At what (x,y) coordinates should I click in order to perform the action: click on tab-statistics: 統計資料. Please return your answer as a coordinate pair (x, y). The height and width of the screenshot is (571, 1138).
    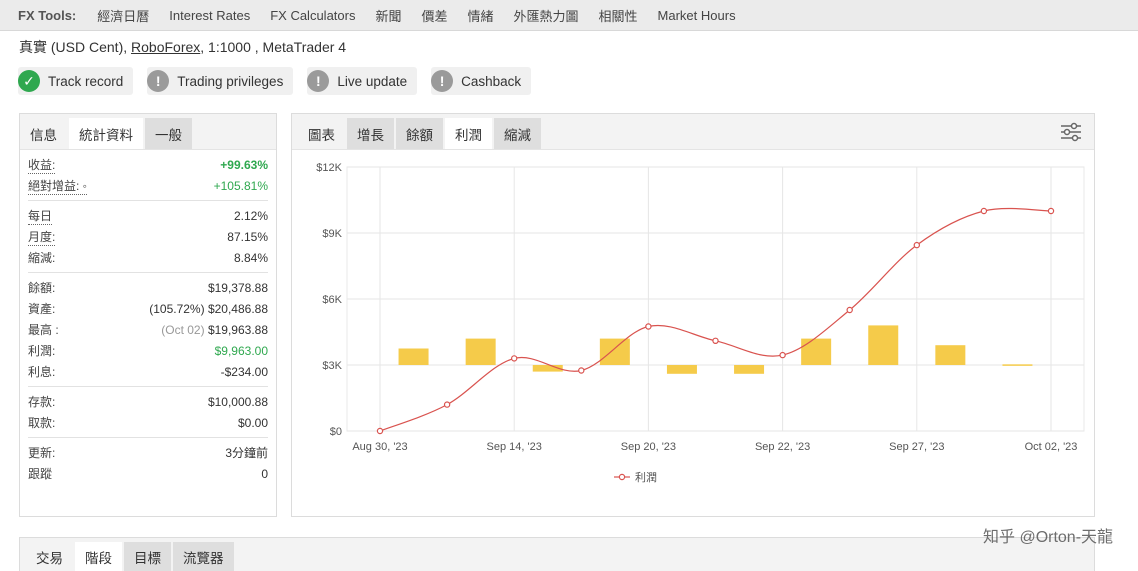
    Looking at the image, I should click on (106, 133).